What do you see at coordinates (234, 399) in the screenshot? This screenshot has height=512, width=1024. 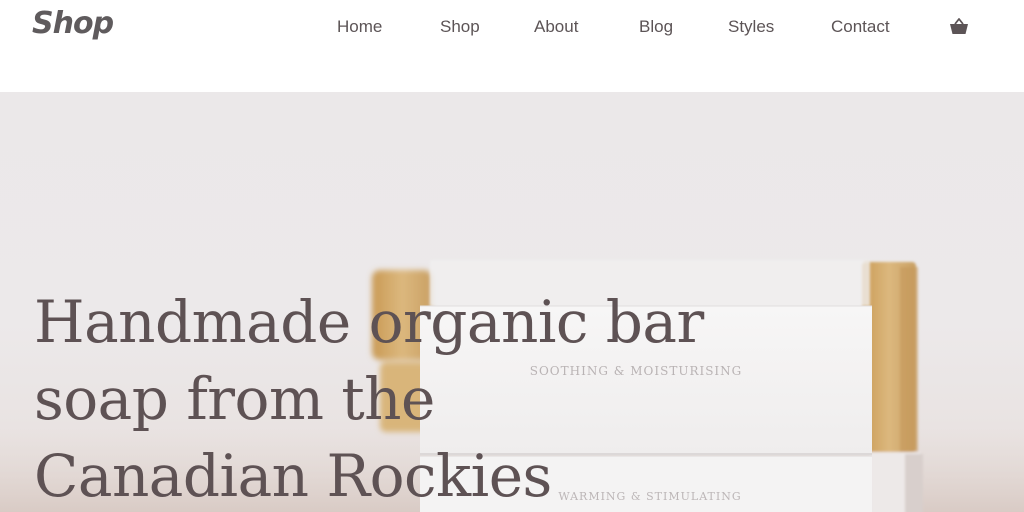 I see `hero-title-line-2: soap from the` at bounding box center [234, 399].